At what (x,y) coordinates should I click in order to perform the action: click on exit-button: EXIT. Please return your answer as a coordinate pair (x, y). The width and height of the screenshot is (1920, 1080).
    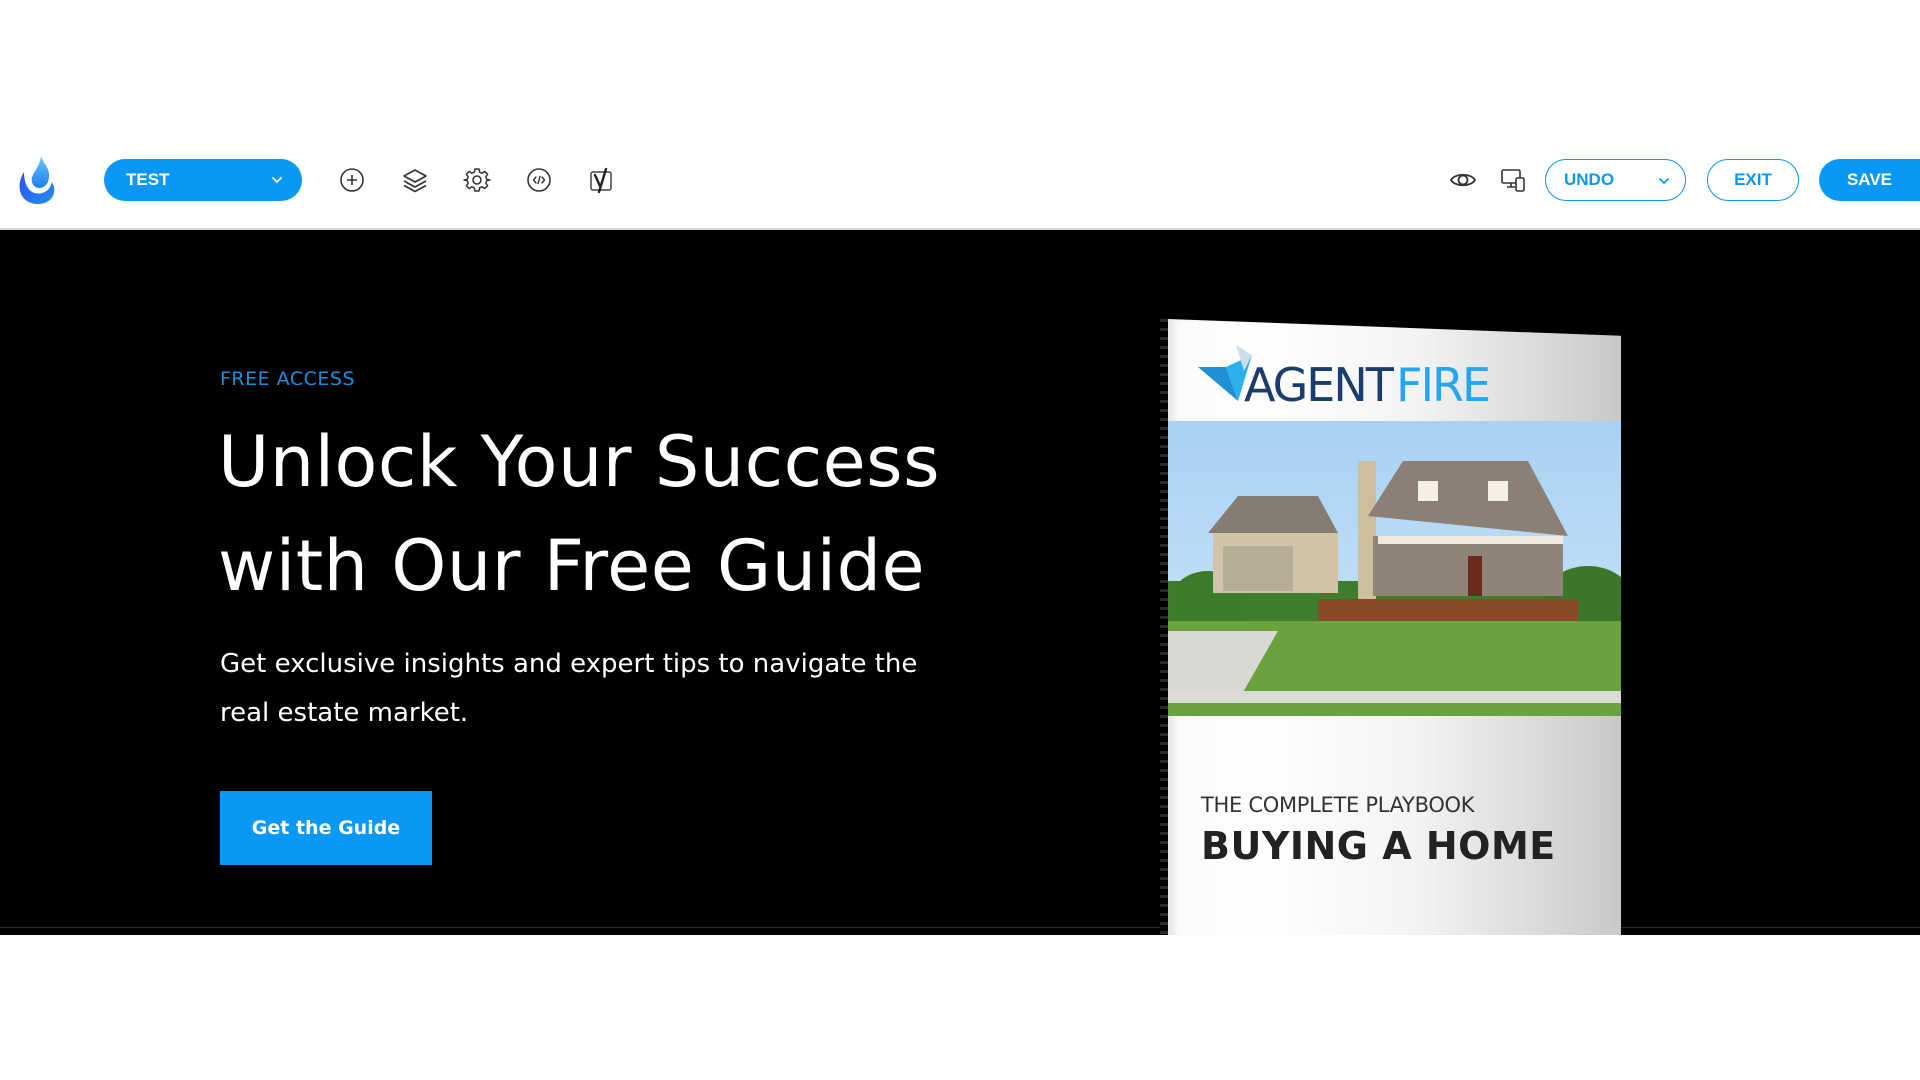
    Looking at the image, I should click on (1753, 180).